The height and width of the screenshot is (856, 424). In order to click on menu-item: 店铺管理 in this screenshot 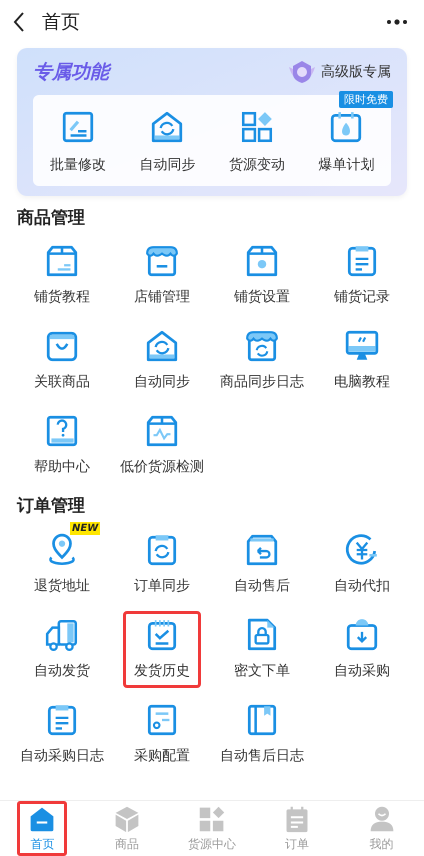, I will do `click(162, 275)`.